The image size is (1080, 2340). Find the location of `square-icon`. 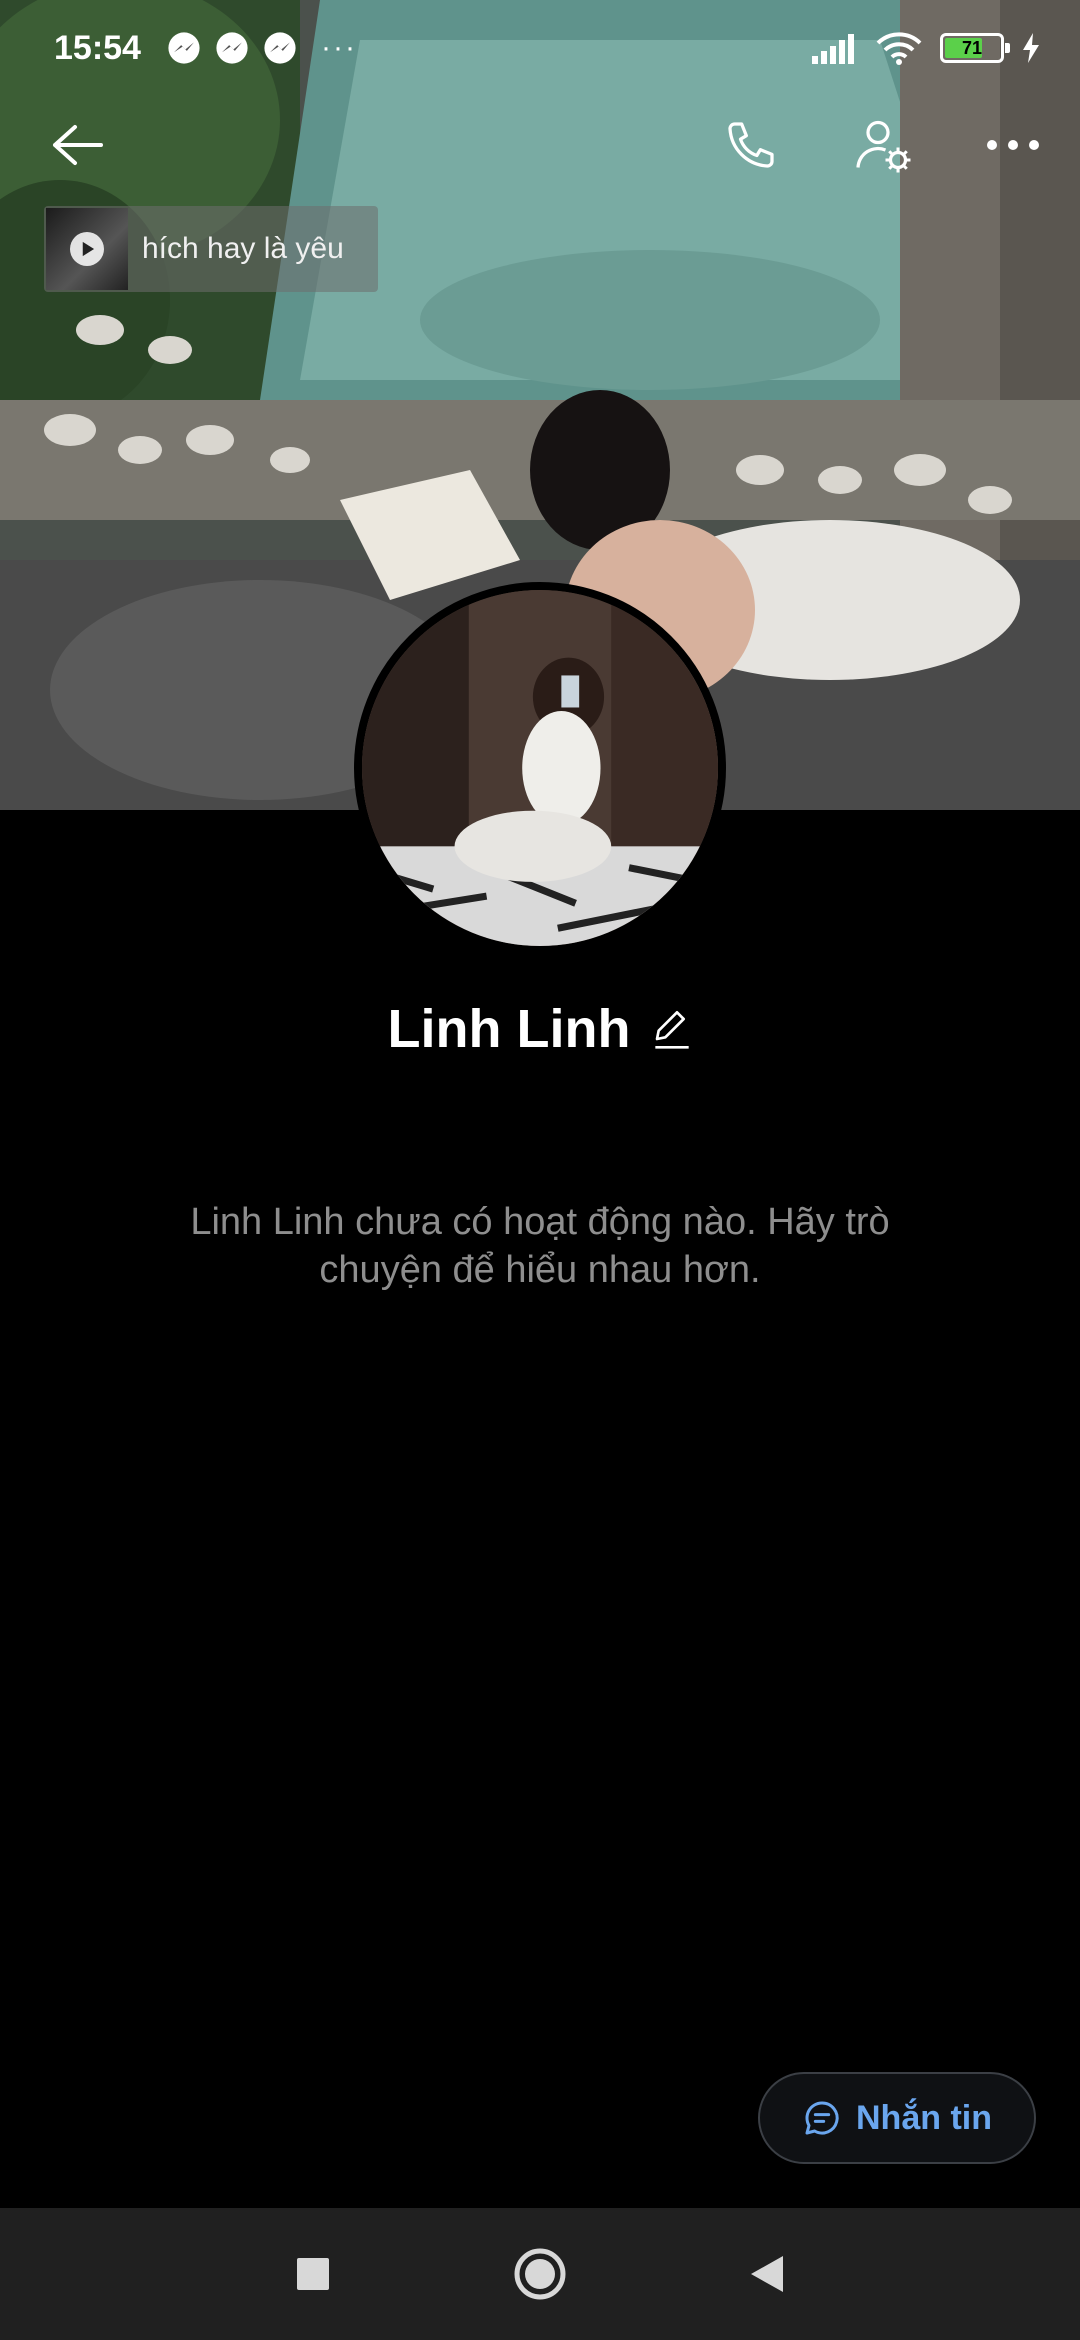

square-icon is located at coordinates (313, 2274).